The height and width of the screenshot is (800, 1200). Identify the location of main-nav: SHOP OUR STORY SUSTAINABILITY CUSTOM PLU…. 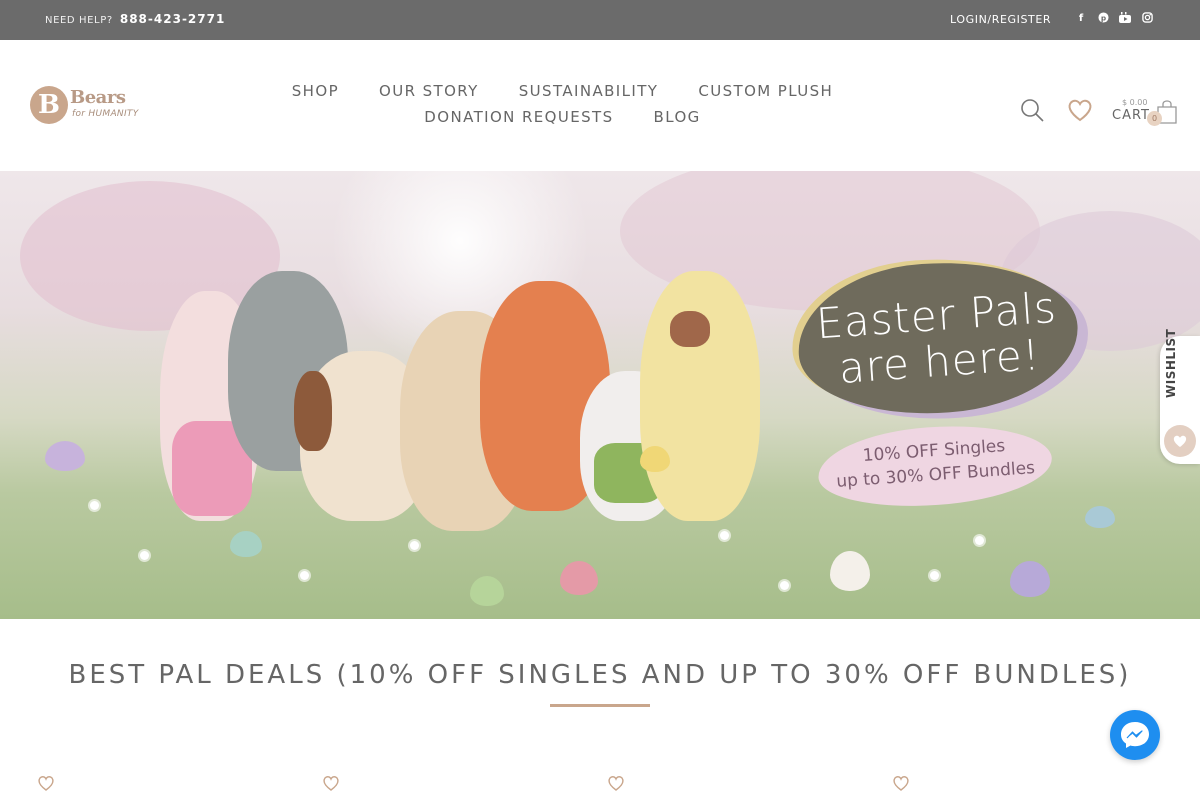
(562, 108).